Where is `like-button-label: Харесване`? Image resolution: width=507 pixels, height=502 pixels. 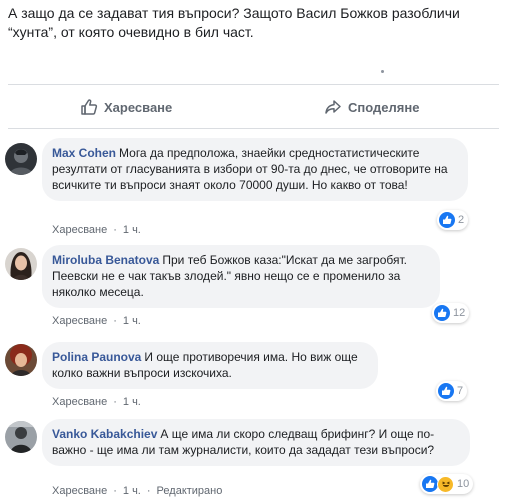
like-button-label: Харесване is located at coordinates (138, 107).